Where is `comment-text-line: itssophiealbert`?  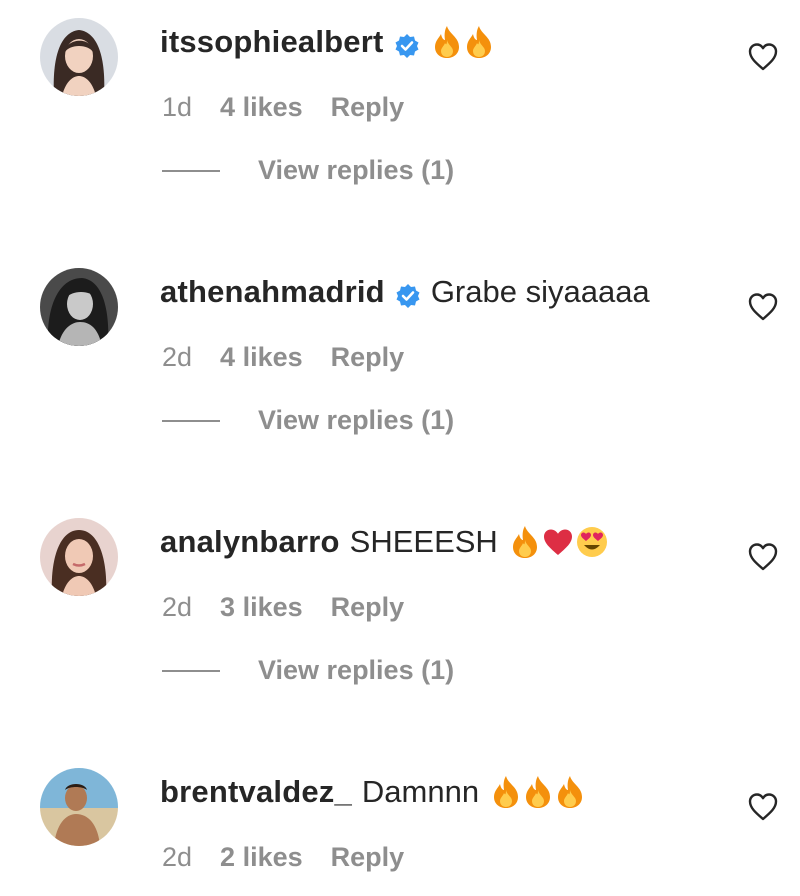 comment-text-line: itssophiealbert is located at coordinates (327, 42).